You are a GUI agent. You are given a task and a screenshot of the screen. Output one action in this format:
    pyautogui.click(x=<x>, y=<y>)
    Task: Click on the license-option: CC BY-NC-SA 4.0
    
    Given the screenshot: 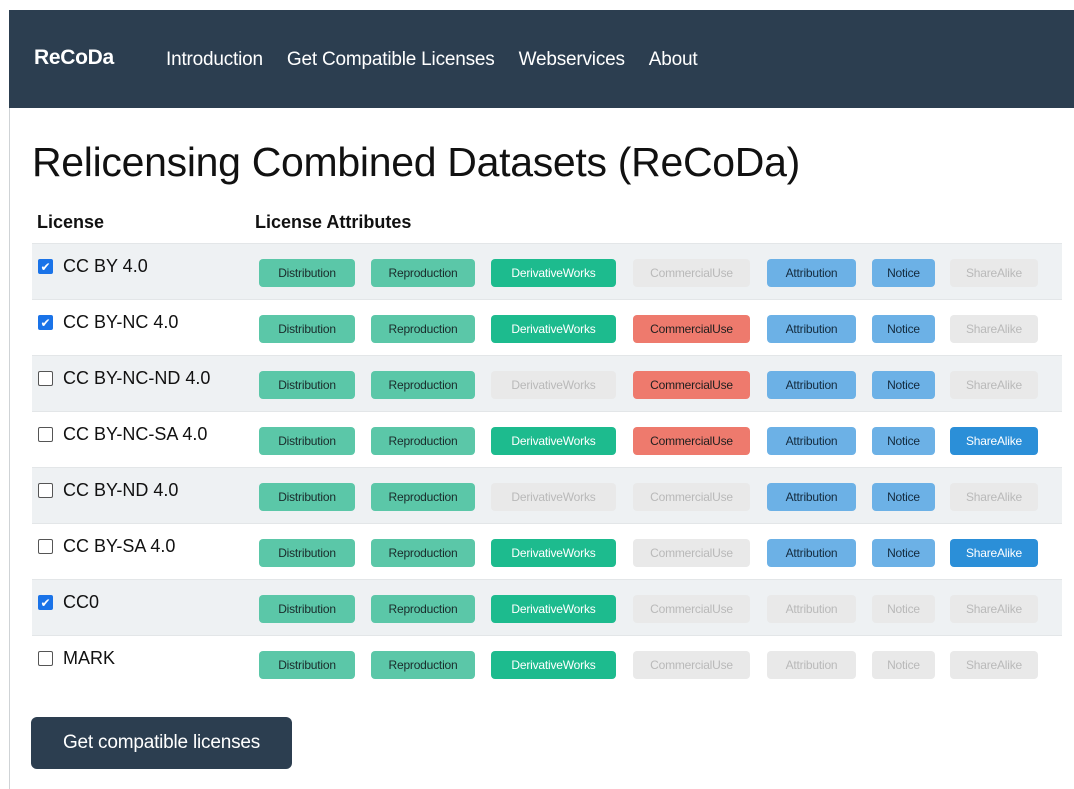 What is the action you would take?
    pyautogui.click(x=122, y=434)
    